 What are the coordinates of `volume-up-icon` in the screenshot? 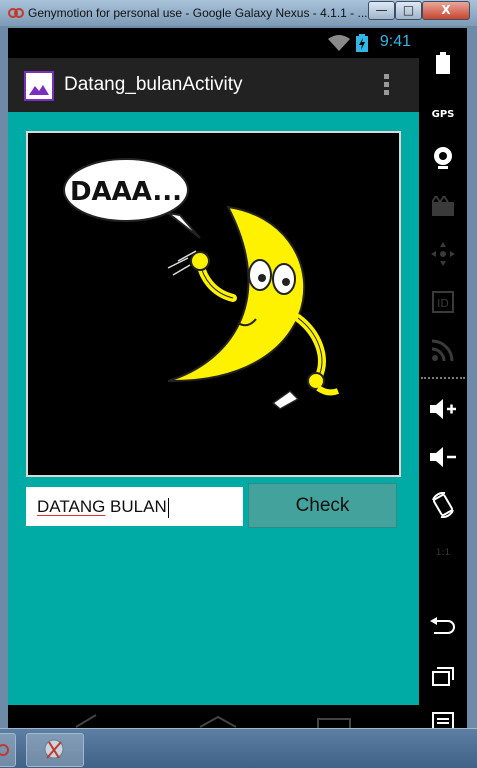 It's located at (443, 409).